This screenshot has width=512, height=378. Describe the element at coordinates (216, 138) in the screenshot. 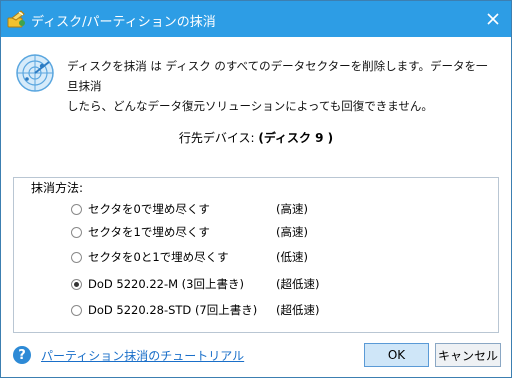

I see `target-device-label: 行先デバイス:` at that location.